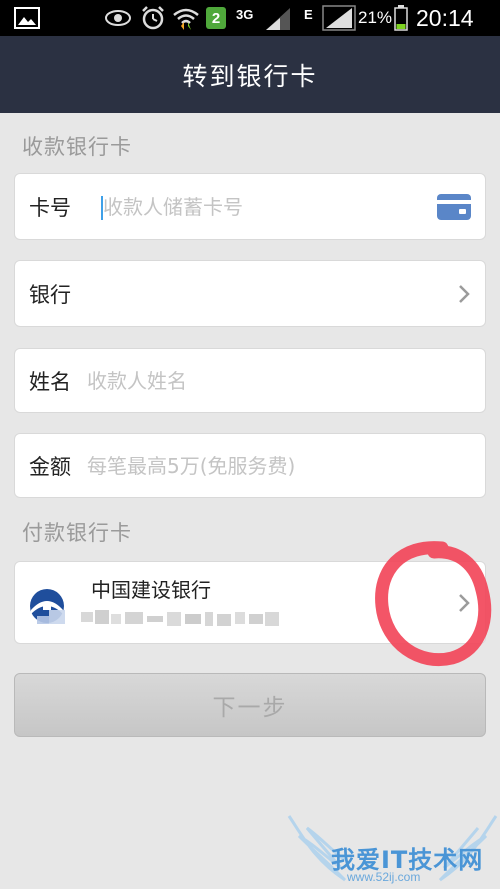 The image size is (500, 889). I want to click on page-title: 转到银行卡, so click(250, 76).